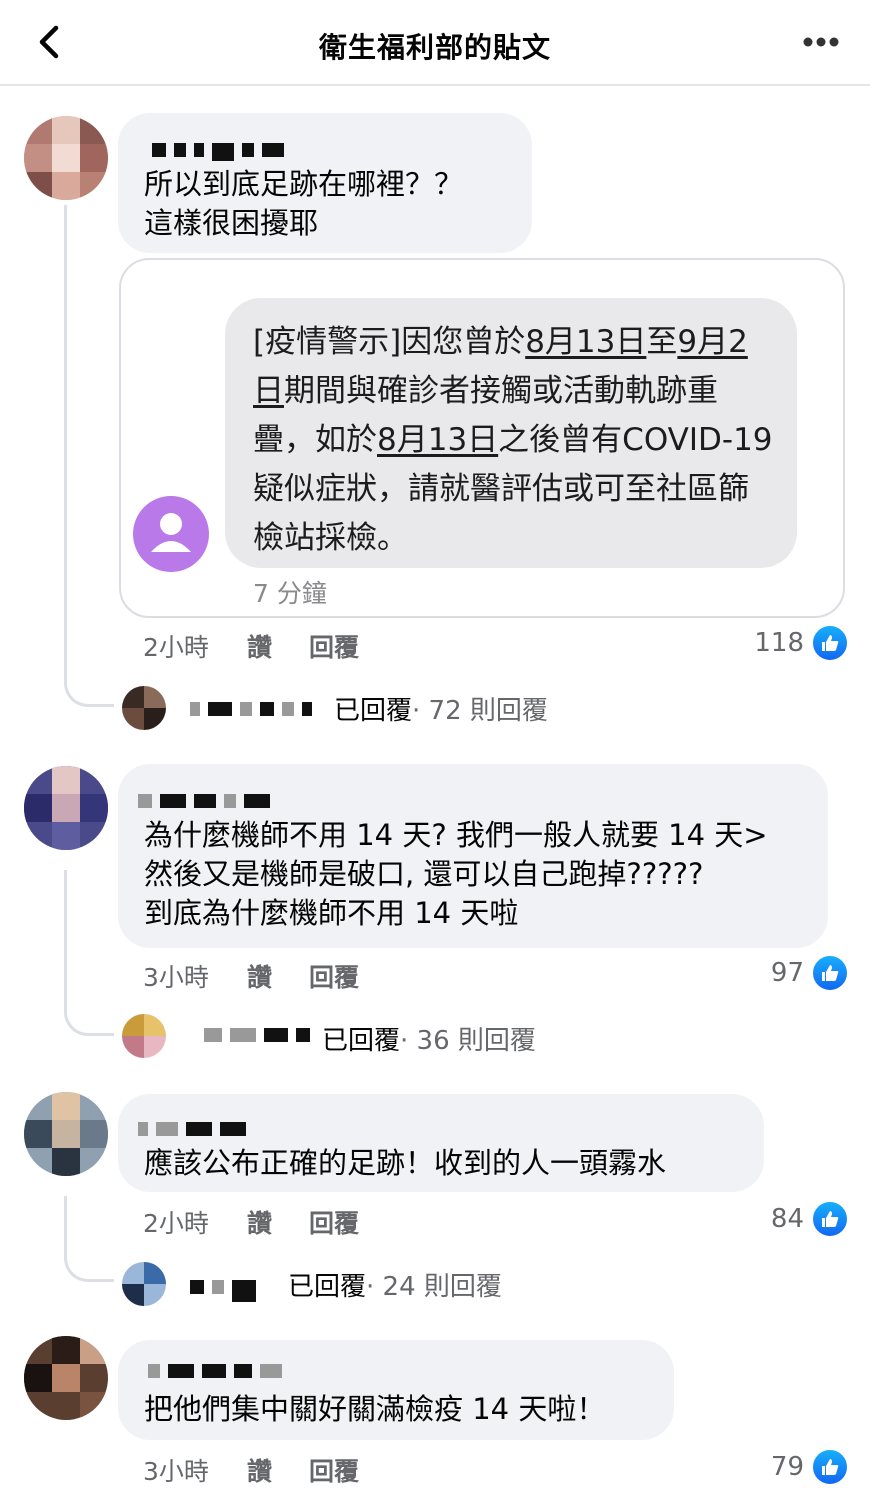 The width and height of the screenshot is (870, 1501). I want to click on more-horizontal-icon, so click(821, 42).